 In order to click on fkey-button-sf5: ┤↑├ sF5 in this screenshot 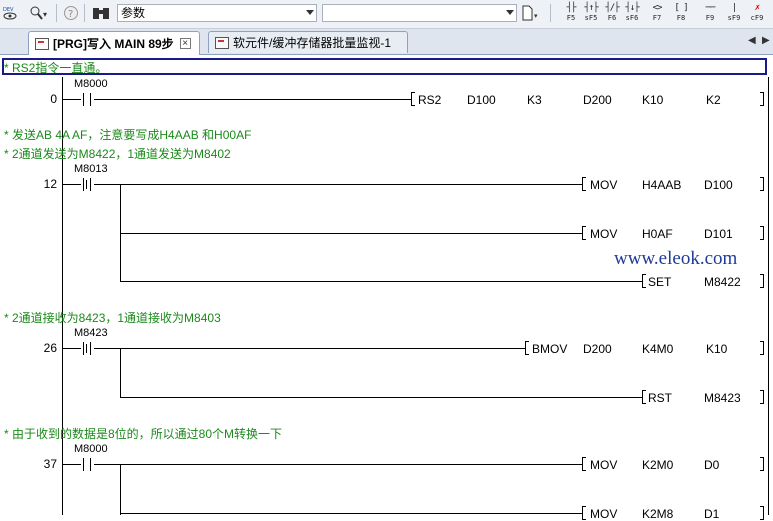, I will do `click(591, 14)`.